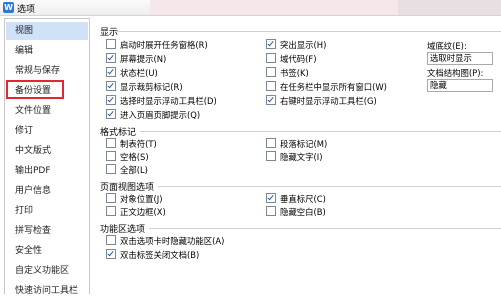 The width and height of the screenshot is (501, 300). I want to click on sidebar-item-customize-ribbon: 自定义功能区, so click(47, 271).